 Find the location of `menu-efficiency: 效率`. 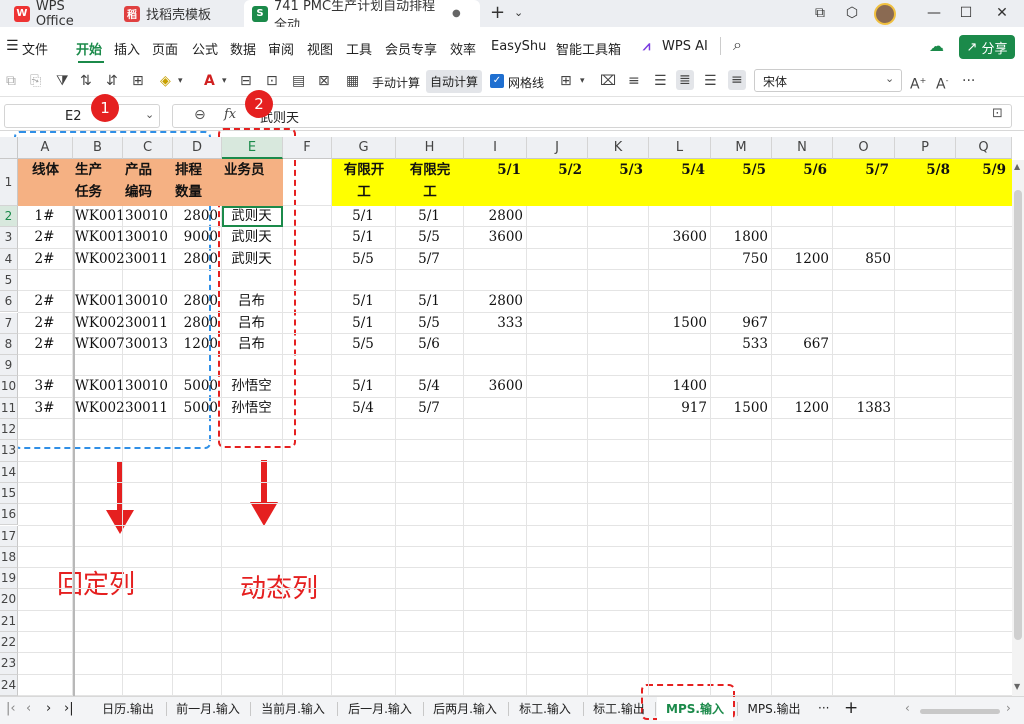

menu-efficiency: 效率 is located at coordinates (463, 48).